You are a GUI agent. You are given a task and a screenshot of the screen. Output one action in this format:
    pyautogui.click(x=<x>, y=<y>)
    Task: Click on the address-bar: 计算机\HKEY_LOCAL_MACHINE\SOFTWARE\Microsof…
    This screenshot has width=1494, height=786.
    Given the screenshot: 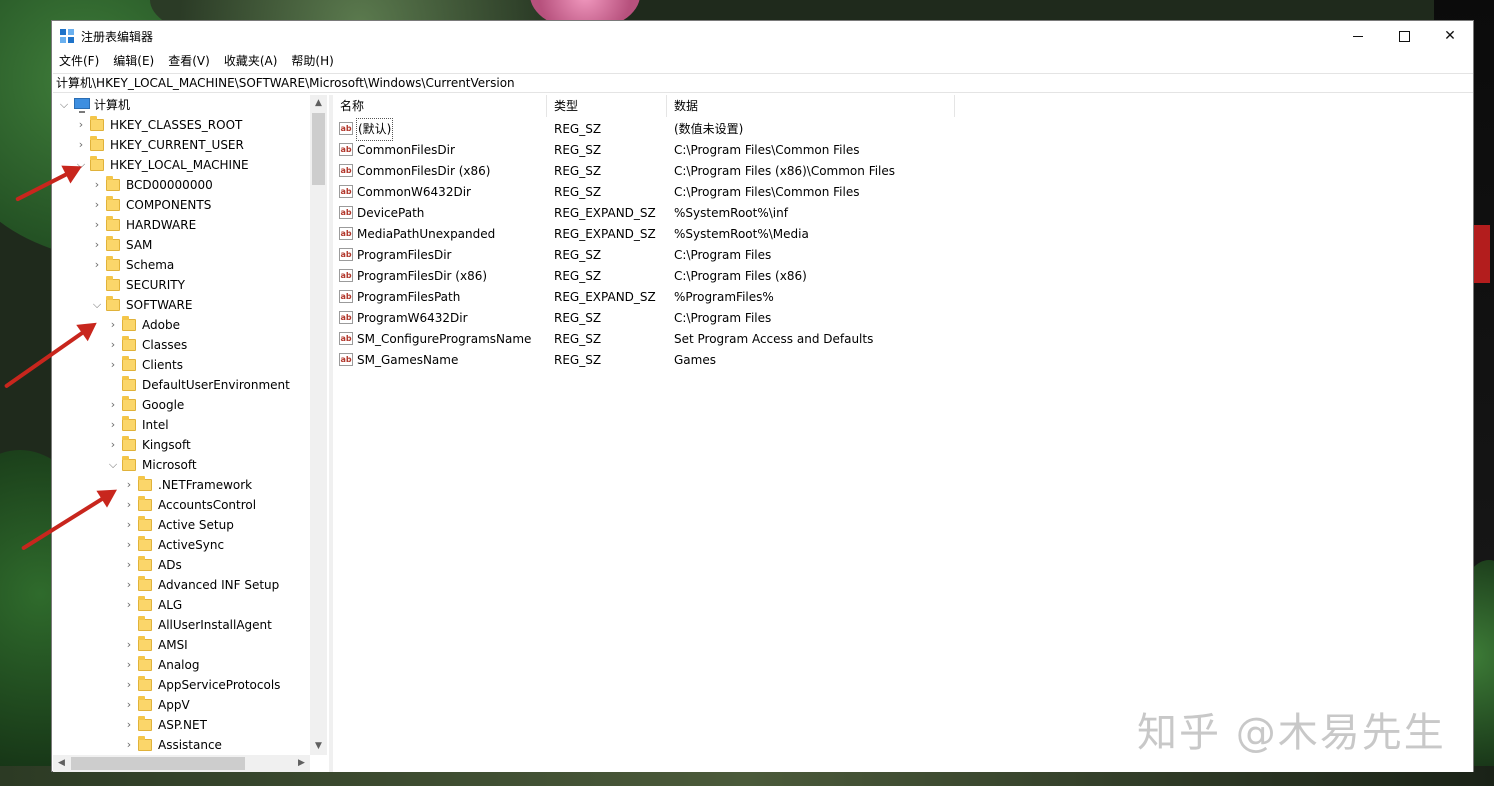 What is the action you would take?
    pyautogui.click(x=763, y=83)
    